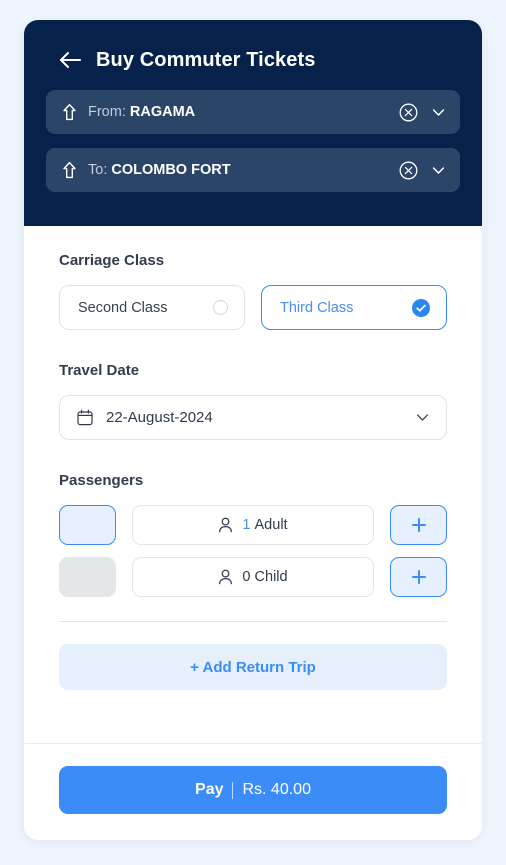  Describe the element at coordinates (276, 789) in the screenshot. I see `pay-button-amount: Rs. 40.00` at that location.